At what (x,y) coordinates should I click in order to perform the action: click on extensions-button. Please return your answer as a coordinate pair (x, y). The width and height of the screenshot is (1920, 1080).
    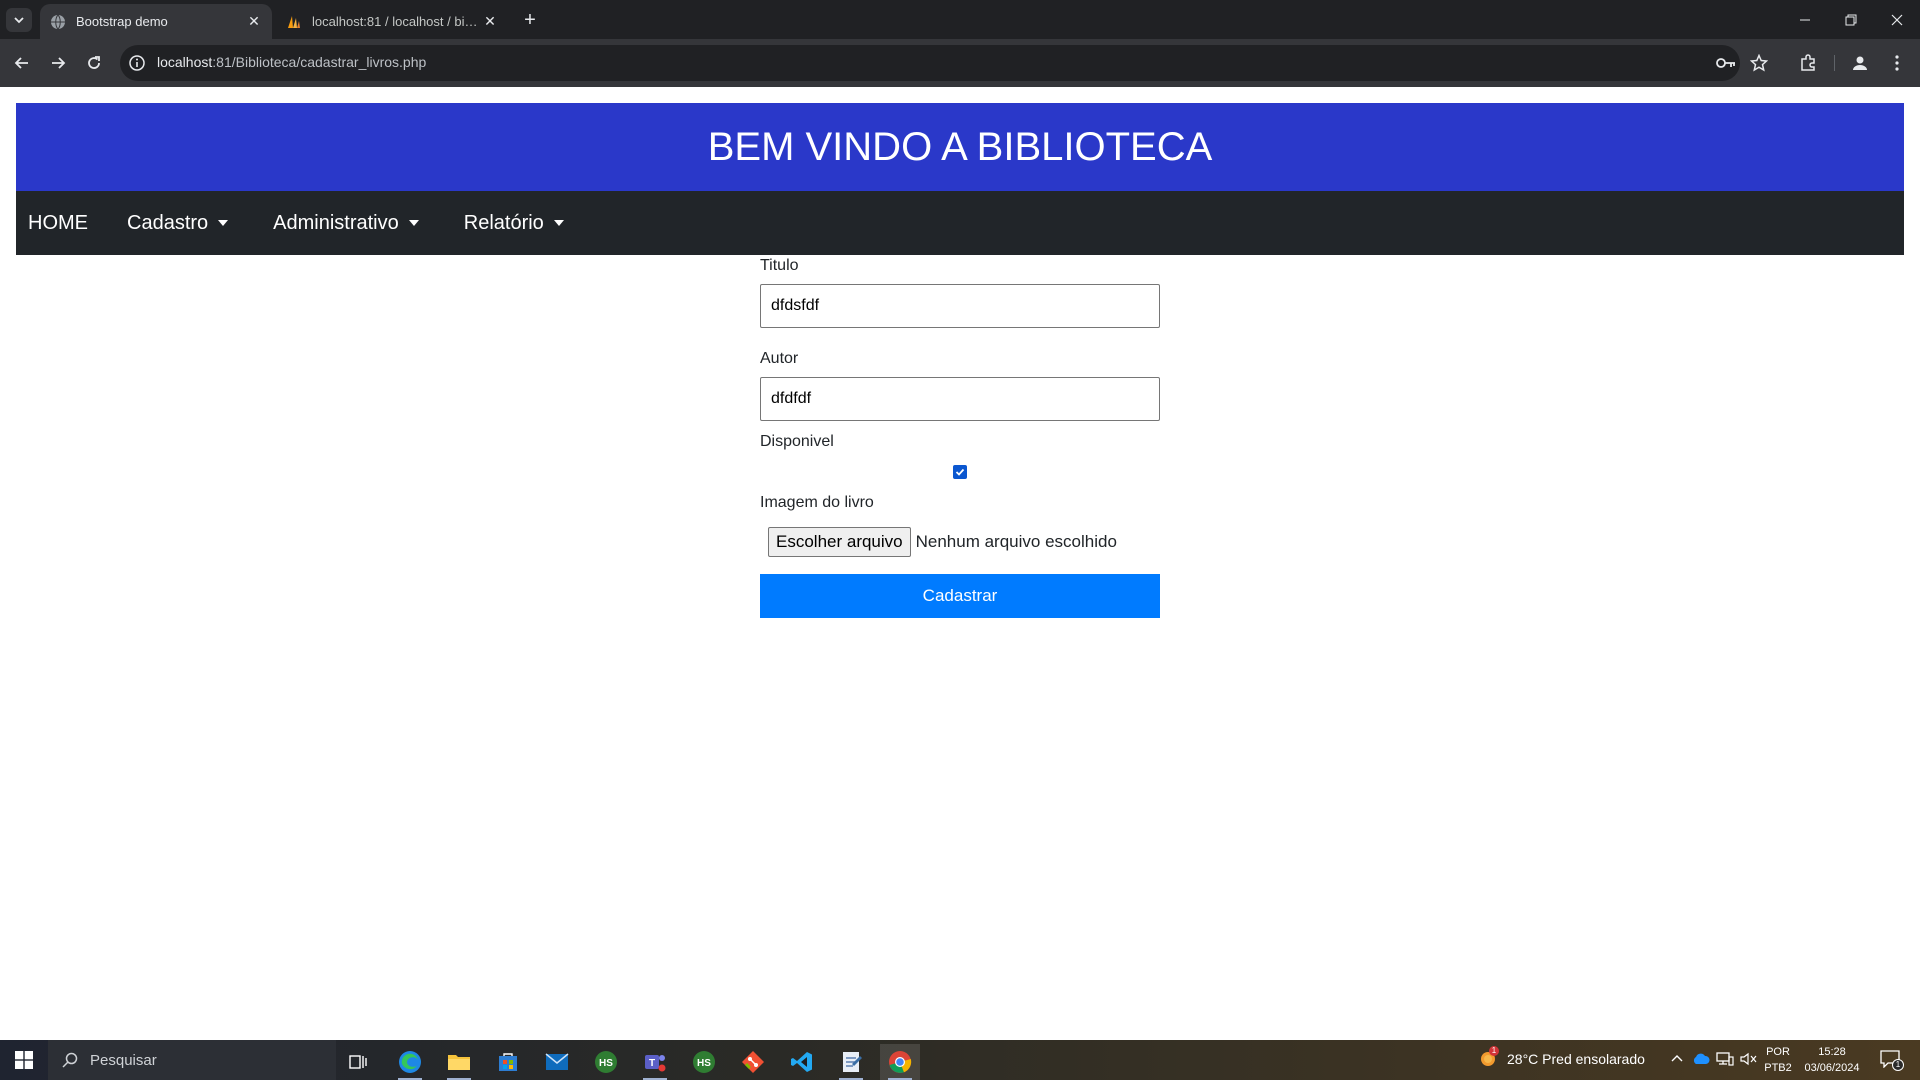
    Looking at the image, I should click on (1808, 63).